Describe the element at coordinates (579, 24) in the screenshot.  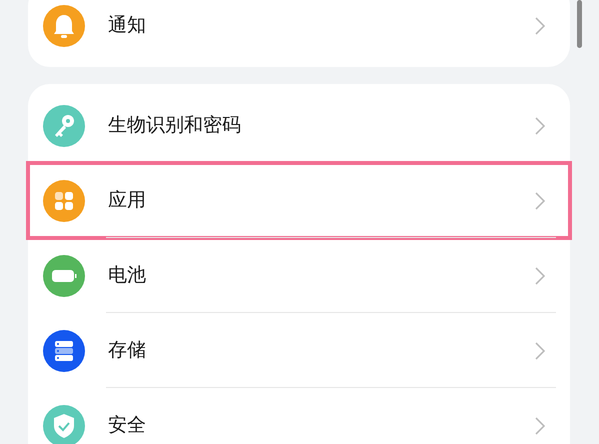
I see `scrollbar` at that location.